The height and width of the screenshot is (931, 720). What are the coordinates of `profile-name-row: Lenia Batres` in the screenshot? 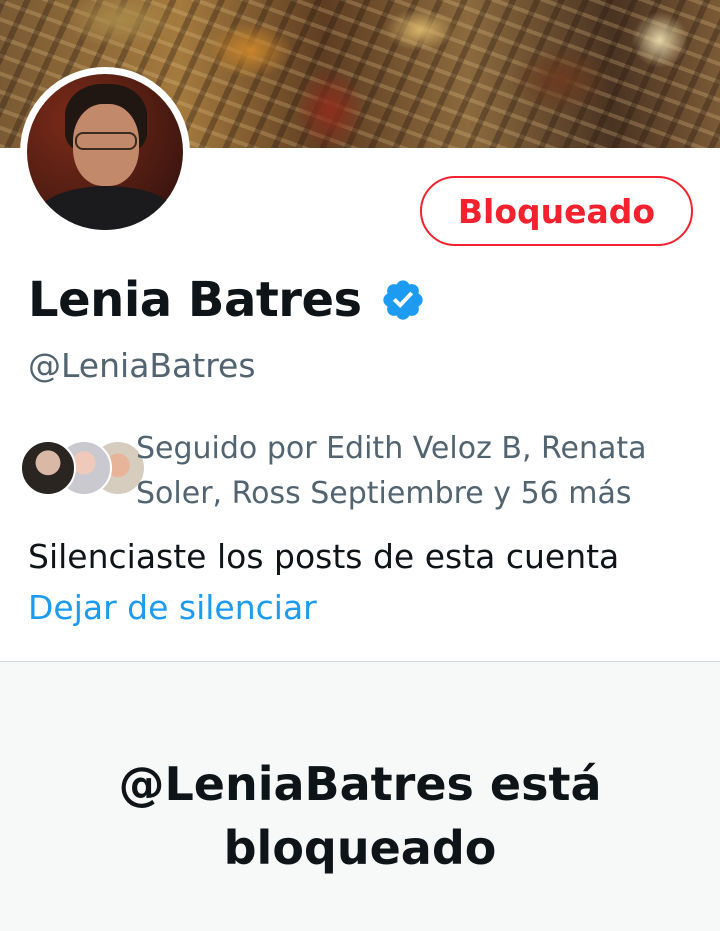 It's located at (227, 300).